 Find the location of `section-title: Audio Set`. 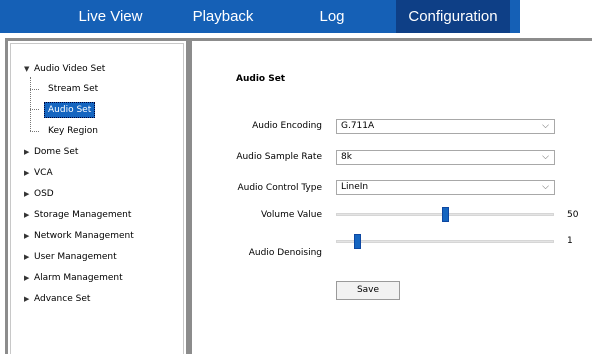

section-title: Audio Set is located at coordinates (261, 79).